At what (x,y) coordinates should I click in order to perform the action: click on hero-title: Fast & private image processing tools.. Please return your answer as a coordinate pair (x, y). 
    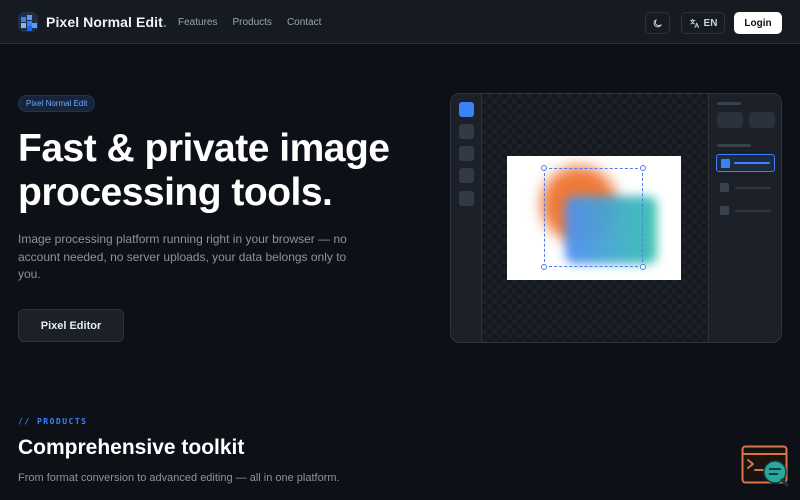
    Looking at the image, I should click on (204, 170).